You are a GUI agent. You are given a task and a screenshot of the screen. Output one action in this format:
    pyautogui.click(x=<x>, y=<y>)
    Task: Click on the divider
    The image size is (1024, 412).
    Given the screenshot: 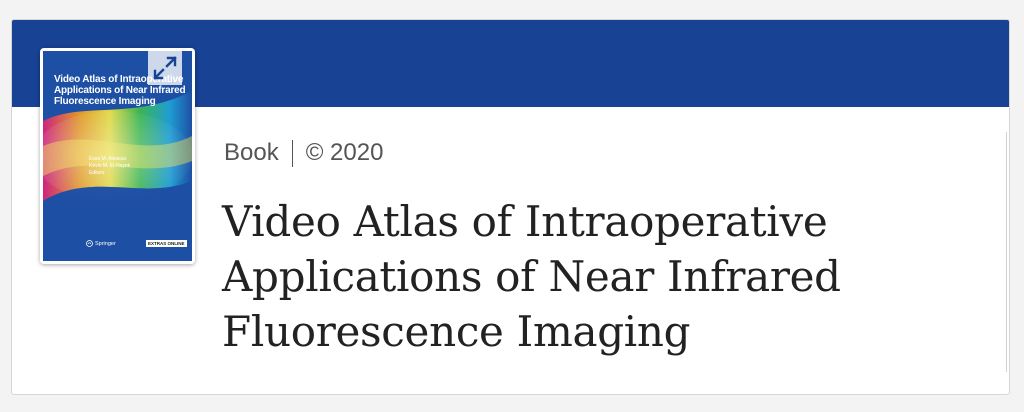 What is the action you would take?
    pyautogui.click(x=1006, y=252)
    